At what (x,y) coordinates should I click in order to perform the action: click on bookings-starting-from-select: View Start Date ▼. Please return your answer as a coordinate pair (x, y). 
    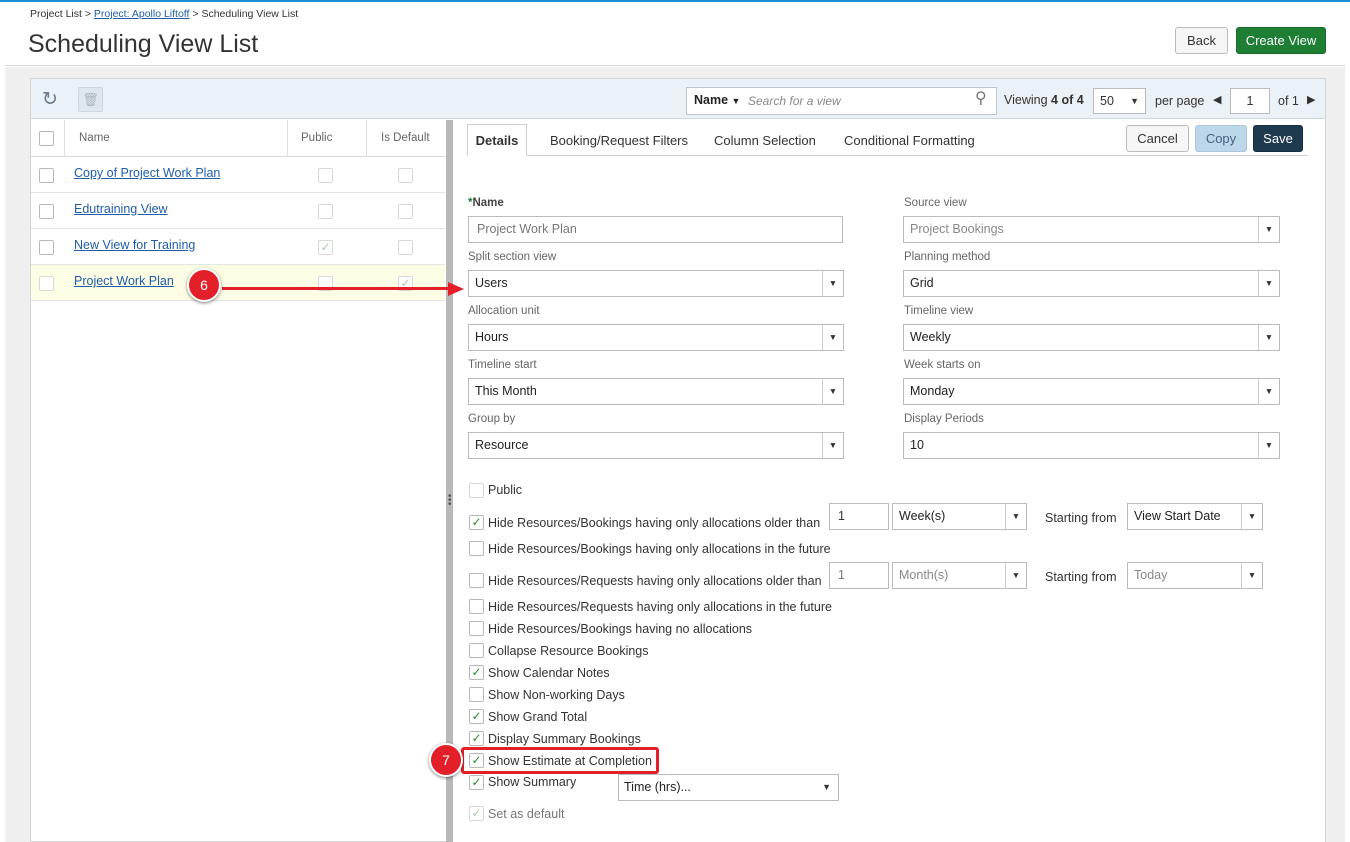
    Looking at the image, I should click on (1195, 516).